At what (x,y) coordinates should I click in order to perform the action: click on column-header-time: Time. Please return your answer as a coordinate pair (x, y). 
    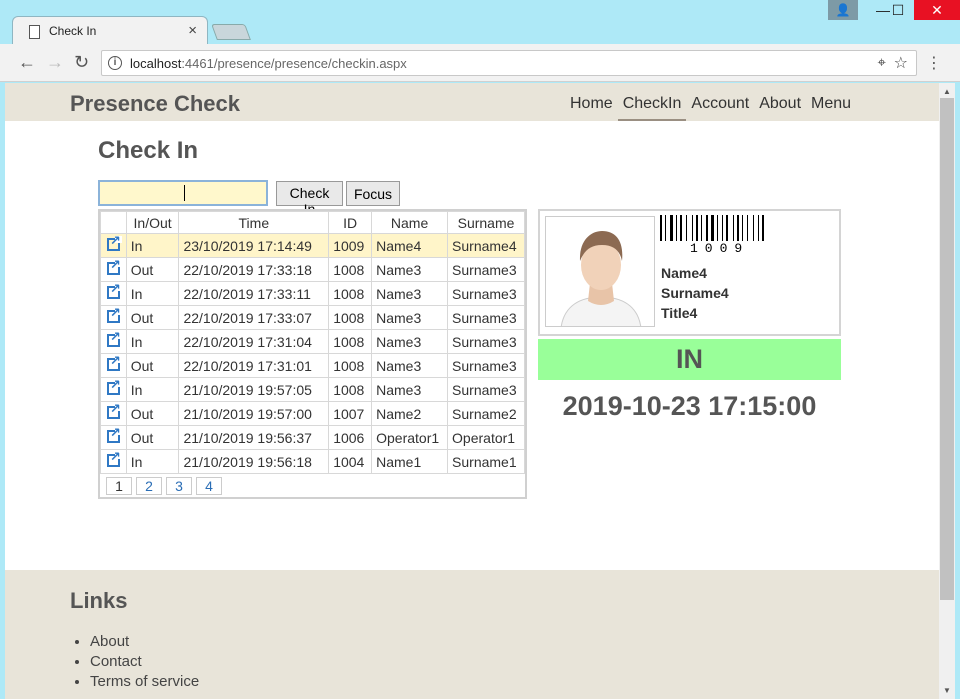
    Looking at the image, I should click on (254, 222).